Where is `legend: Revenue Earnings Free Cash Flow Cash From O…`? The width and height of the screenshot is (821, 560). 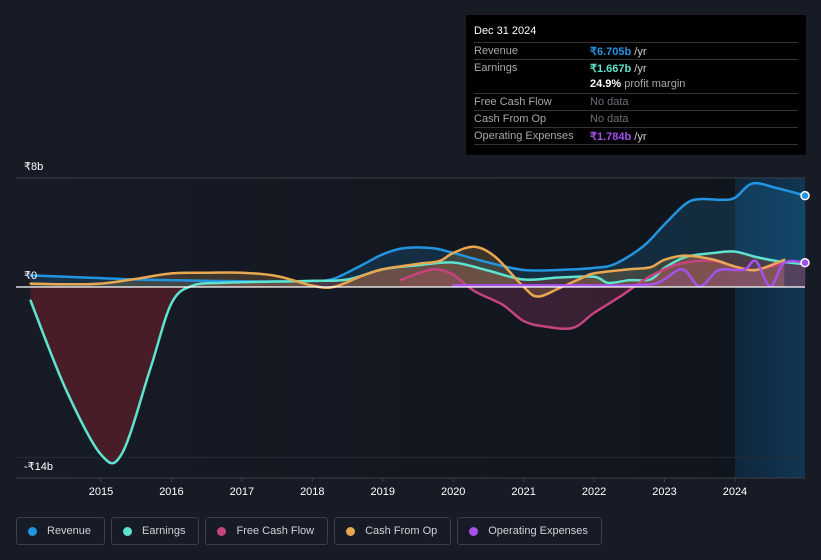 legend: Revenue Earnings Free Cash Flow Cash From O… is located at coordinates (309, 531).